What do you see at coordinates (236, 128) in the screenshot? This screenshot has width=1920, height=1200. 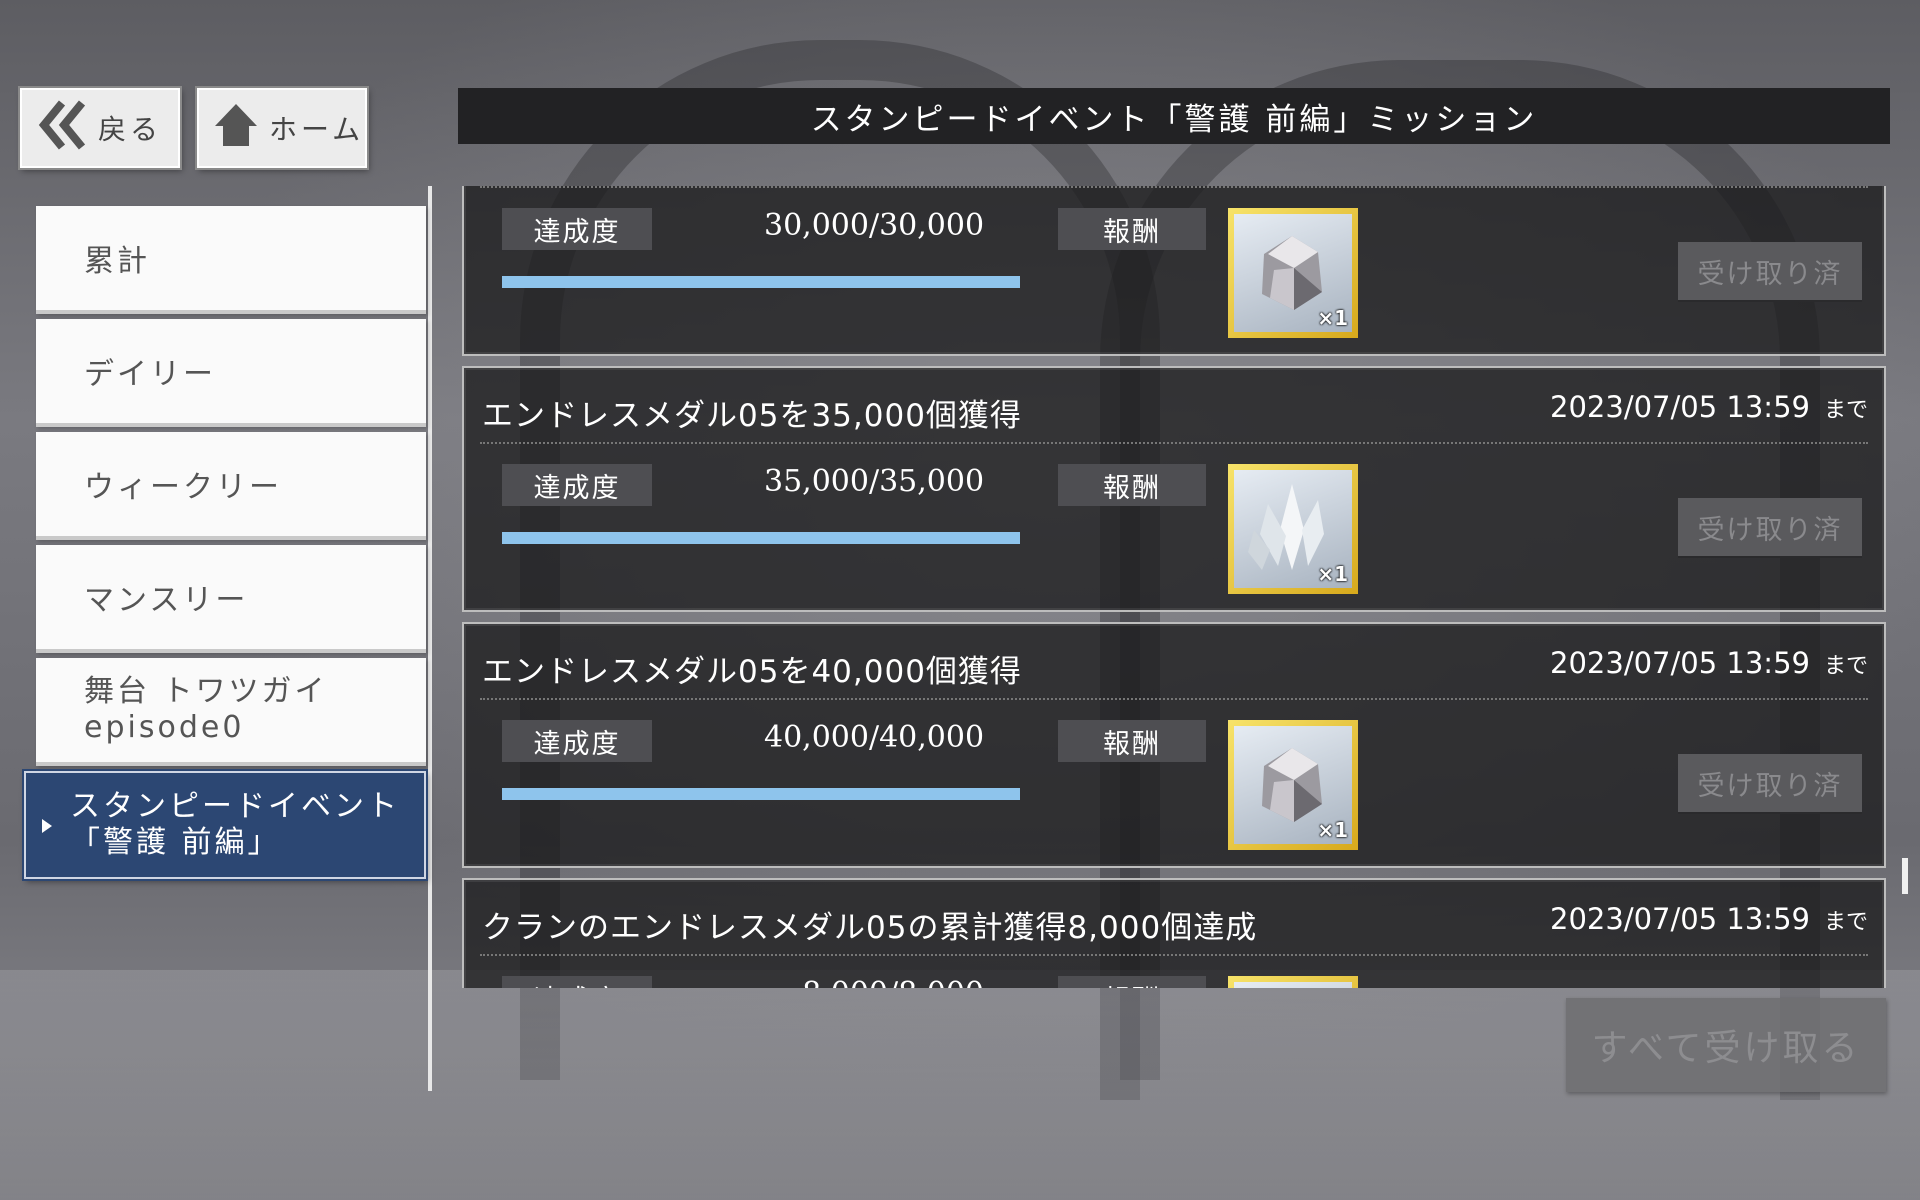 I see `home-icon` at bounding box center [236, 128].